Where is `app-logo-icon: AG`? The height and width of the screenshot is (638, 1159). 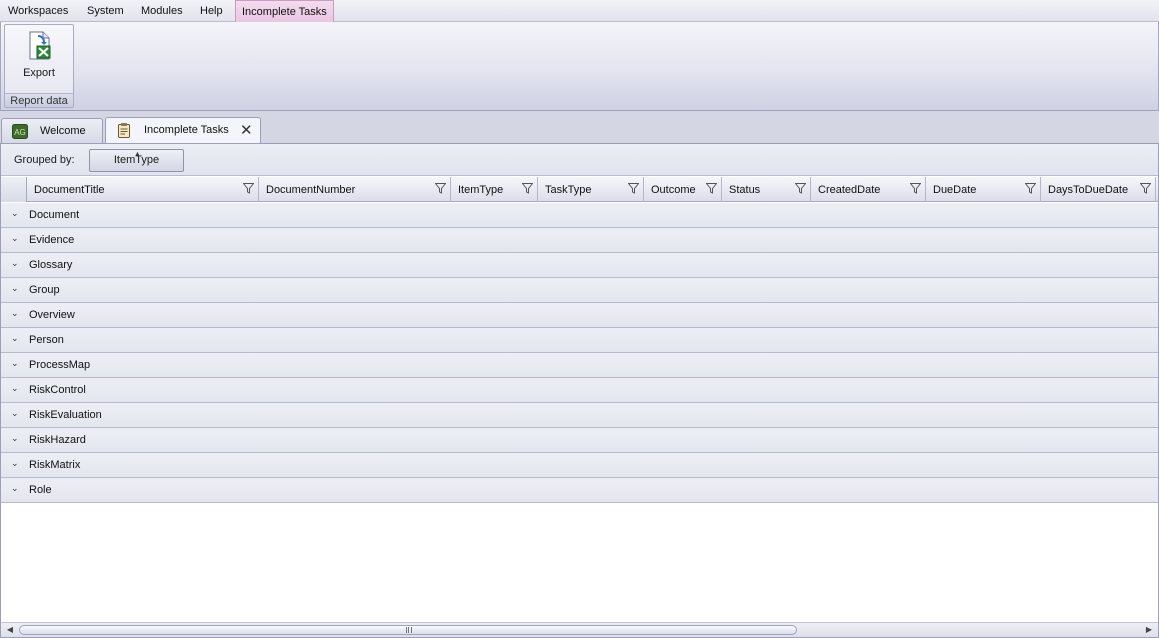 app-logo-icon: AG is located at coordinates (20, 131).